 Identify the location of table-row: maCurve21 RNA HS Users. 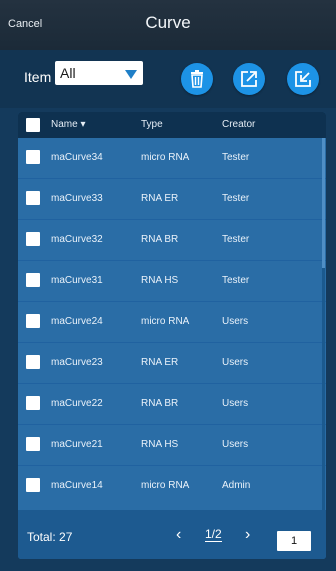
(172, 445).